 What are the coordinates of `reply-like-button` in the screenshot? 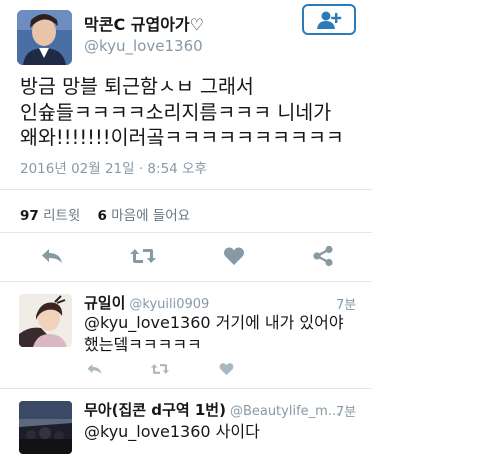 It's located at (226, 369).